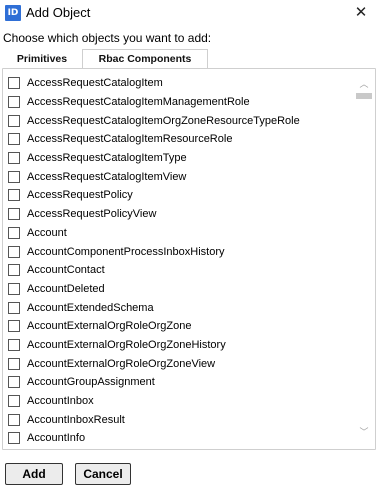 The height and width of the screenshot is (496, 378). I want to click on item-label: AccountExternalOrgRoleOrgZone, so click(109, 326).